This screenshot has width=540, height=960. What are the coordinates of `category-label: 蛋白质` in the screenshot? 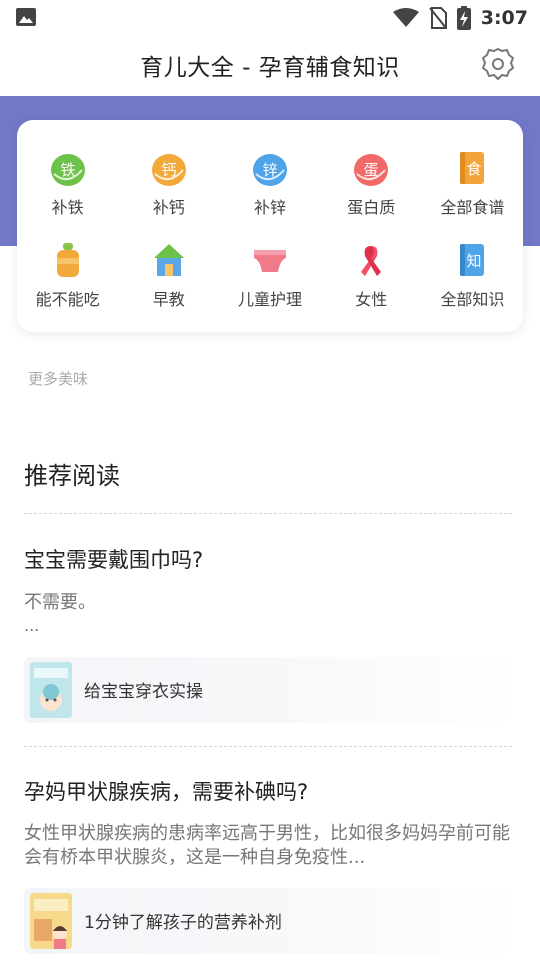 It's located at (371, 207).